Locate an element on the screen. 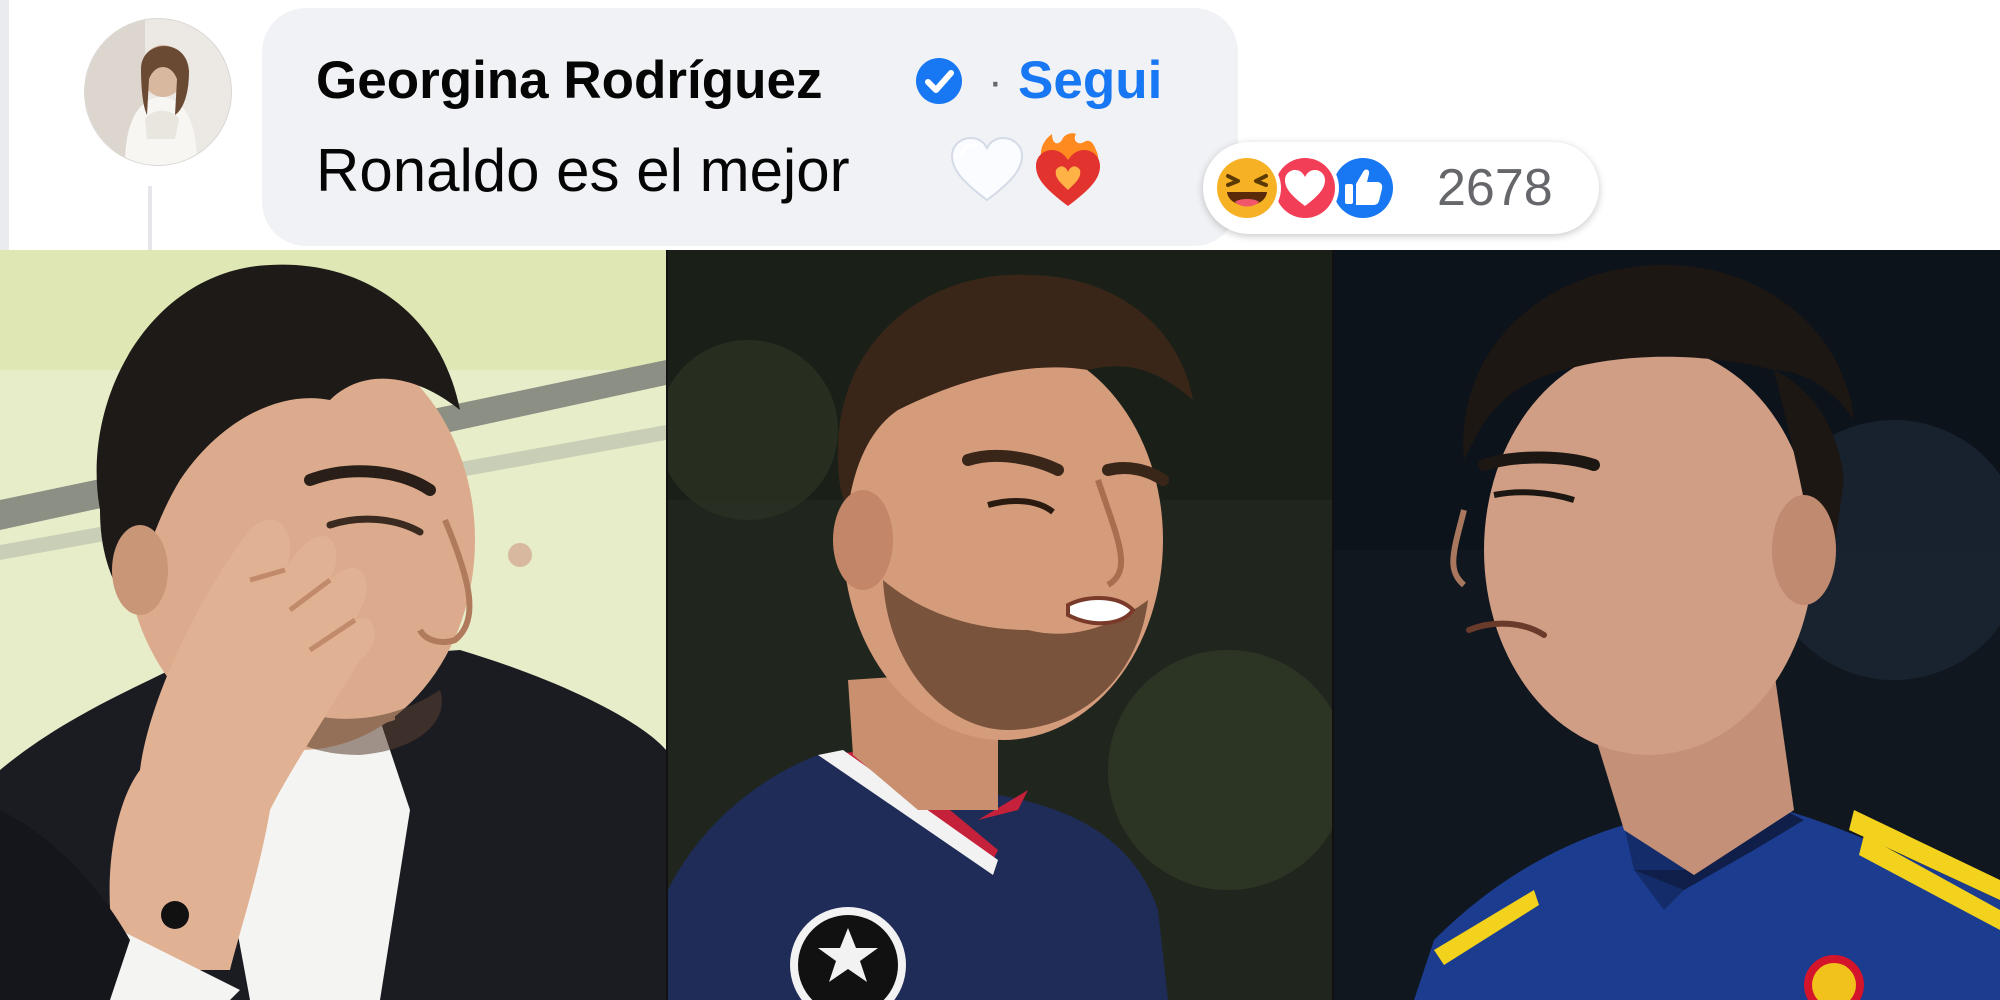 Image resolution: width=2000 pixels, height=1000 pixels. thread-line is located at coordinates (150, 218).